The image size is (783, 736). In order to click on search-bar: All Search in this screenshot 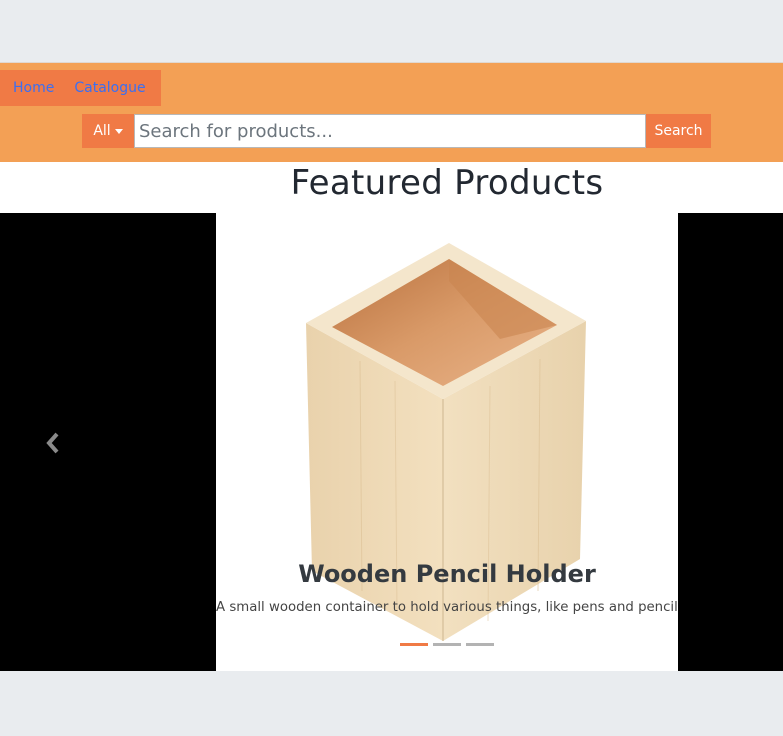, I will do `click(396, 131)`.